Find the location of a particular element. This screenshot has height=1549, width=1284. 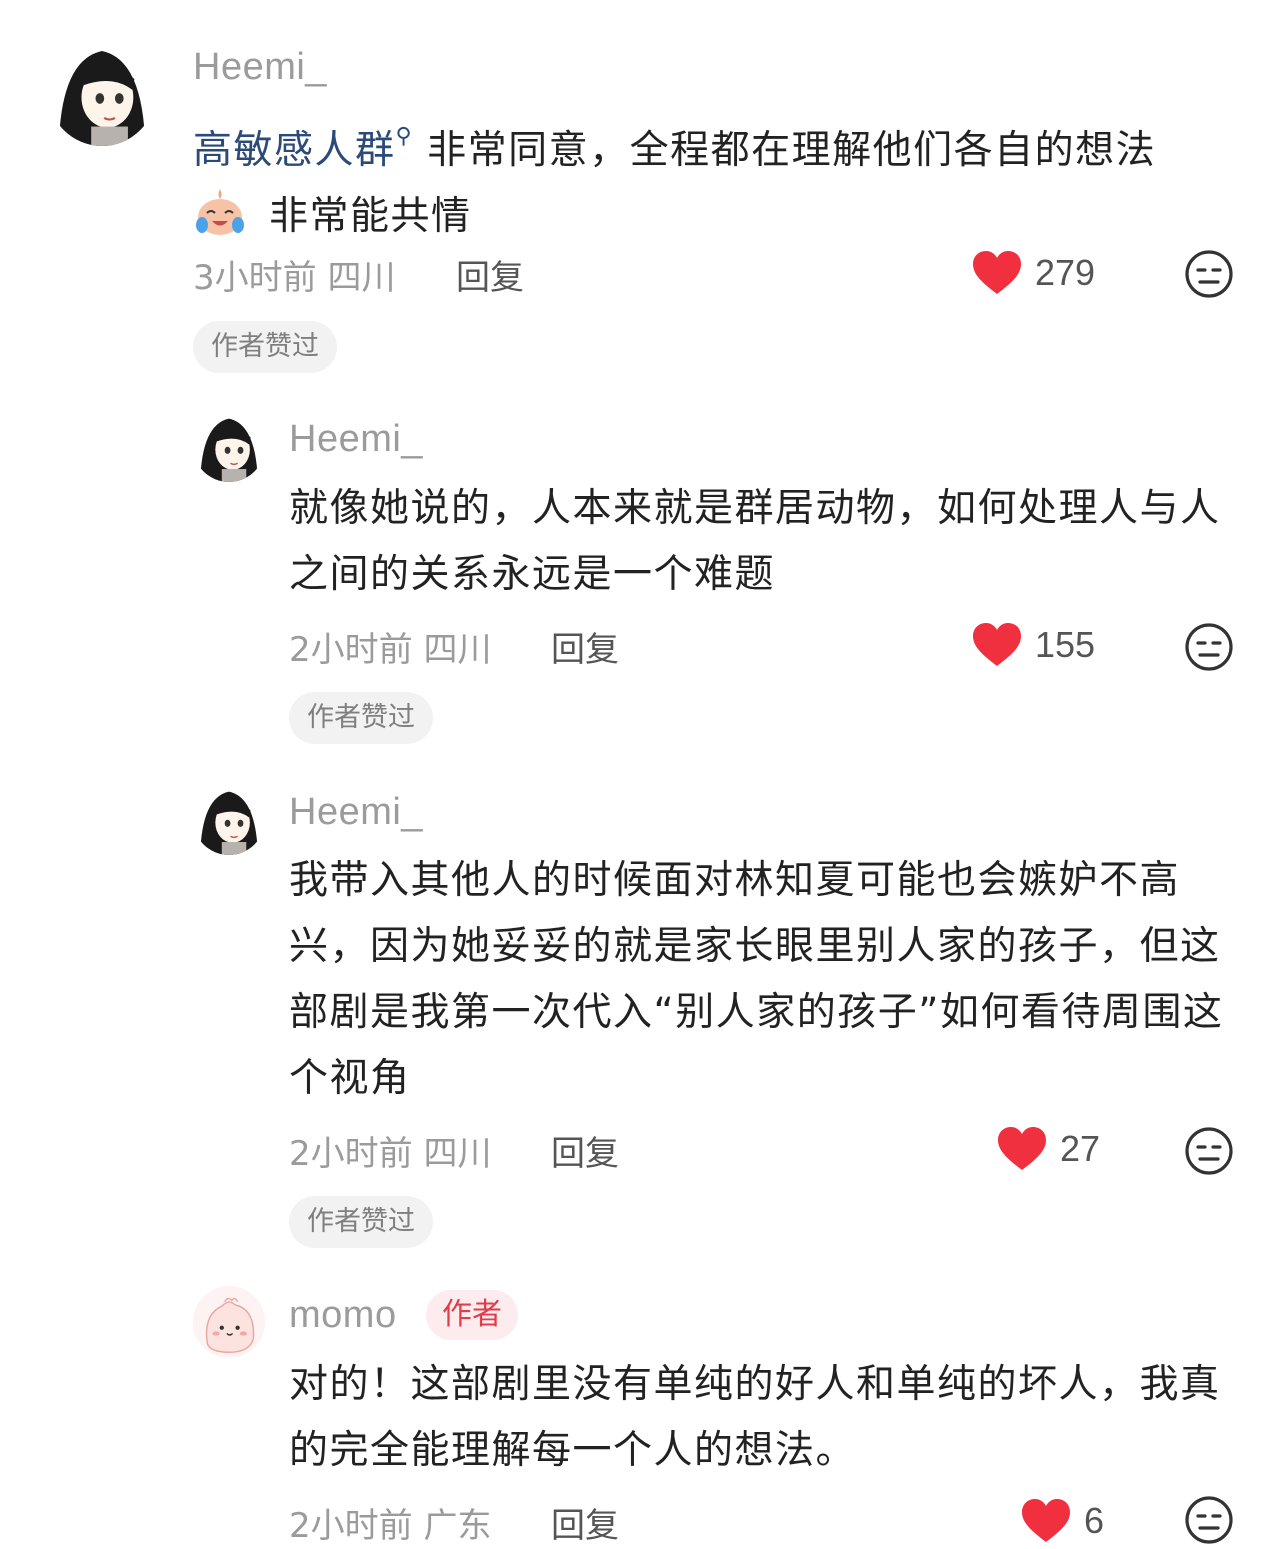

author-badge: 作者 is located at coordinates (472, 1315).